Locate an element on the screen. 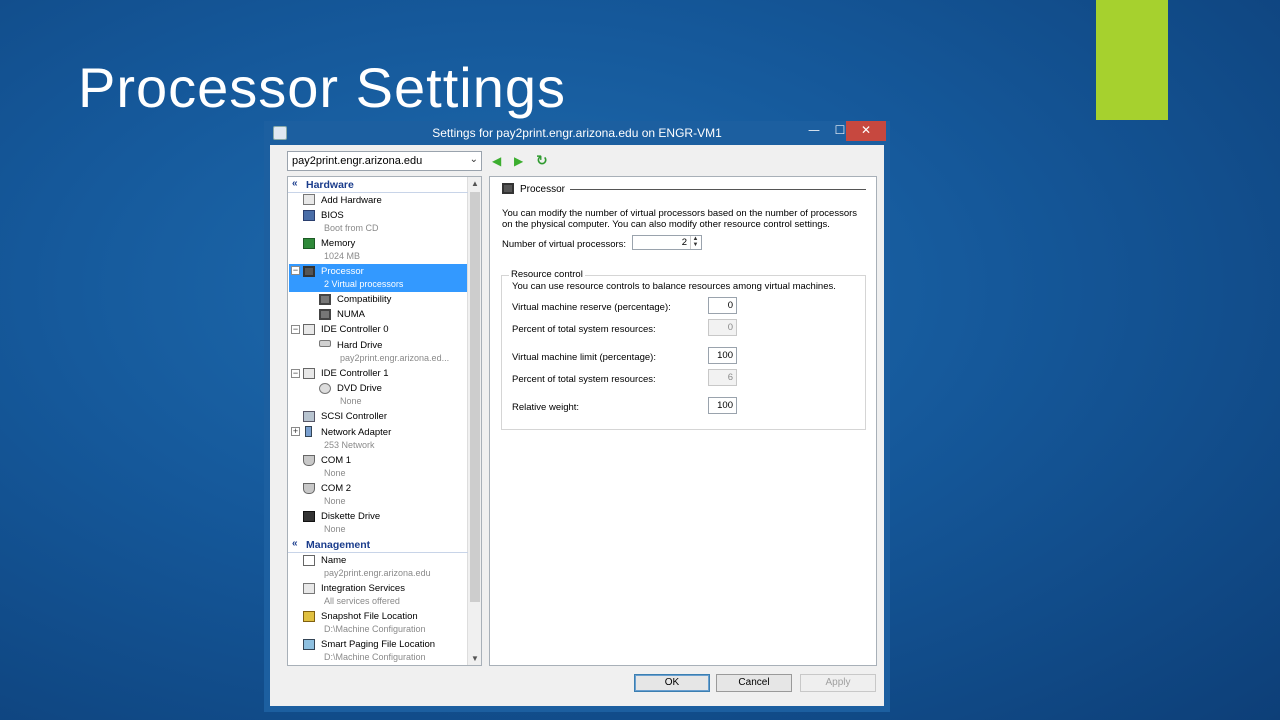 This screenshot has width=1280, height=720. bios-icon is located at coordinates (309, 215).